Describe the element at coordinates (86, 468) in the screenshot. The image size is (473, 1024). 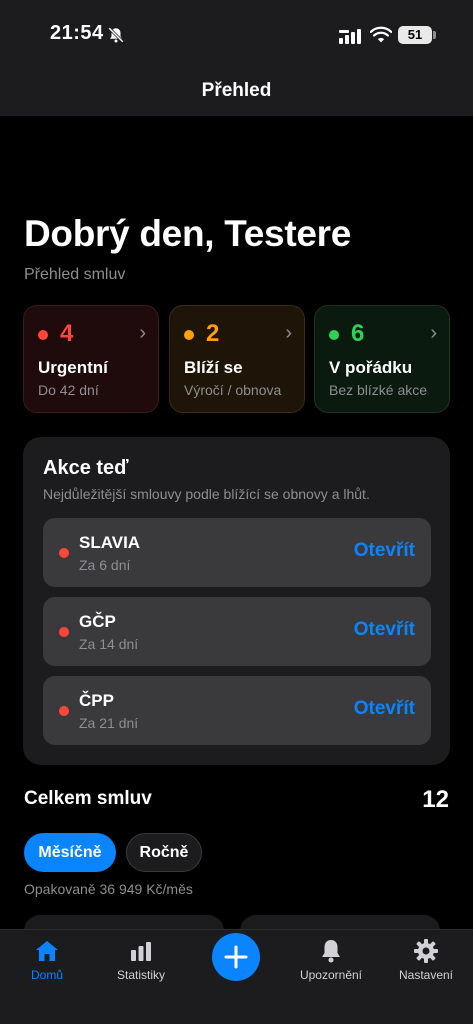
I see `actions-title: Akce teď` at that location.